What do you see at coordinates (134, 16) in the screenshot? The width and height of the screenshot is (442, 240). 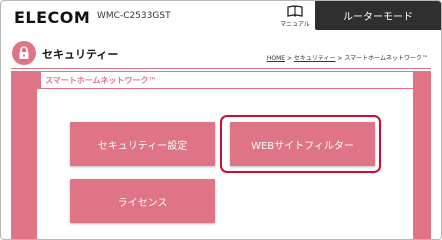 I see `model-name: WMC-C2533GST` at bounding box center [134, 16].